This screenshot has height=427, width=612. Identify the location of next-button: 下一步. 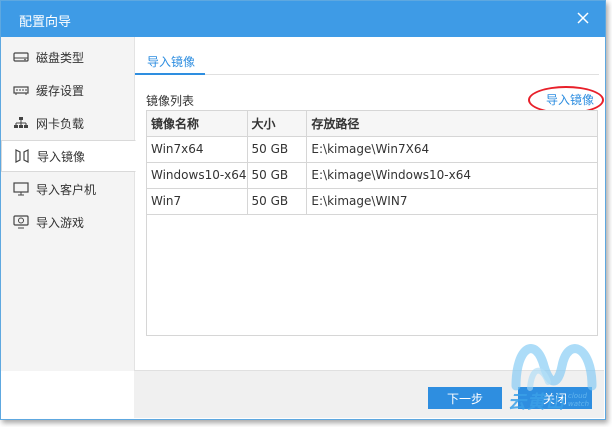
(465, 398).